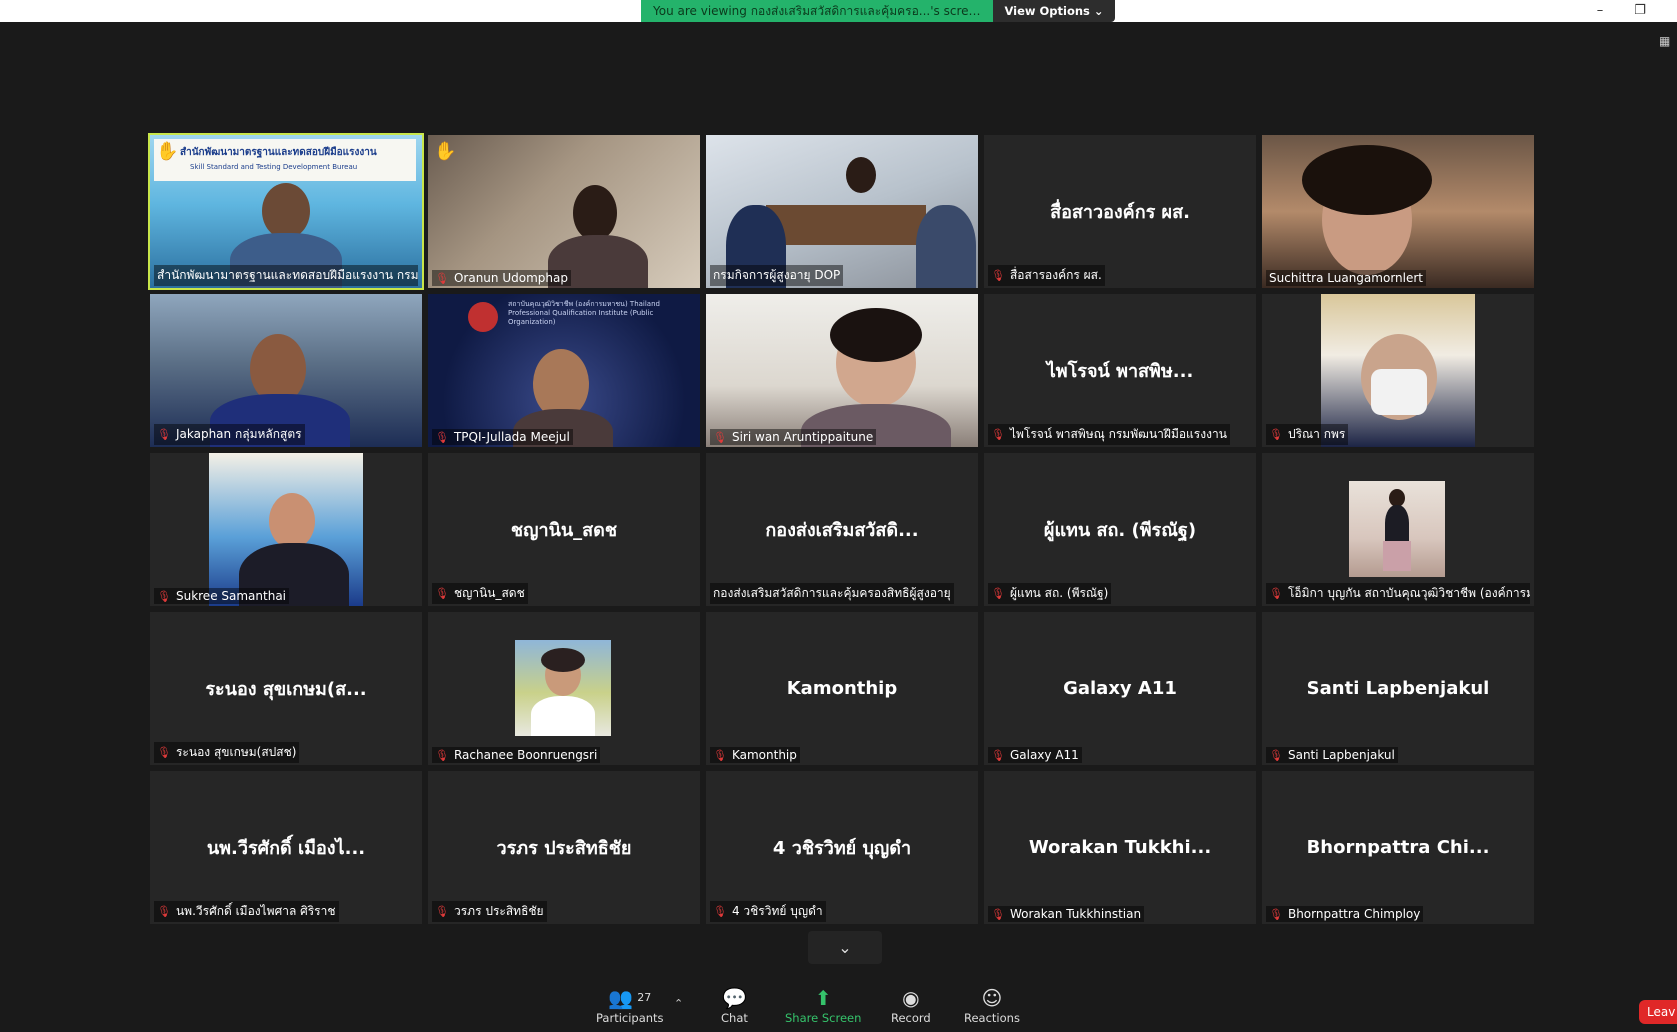  I want to click on participant-tile: Suchittra Luangamornlert, so click(1398, 211).